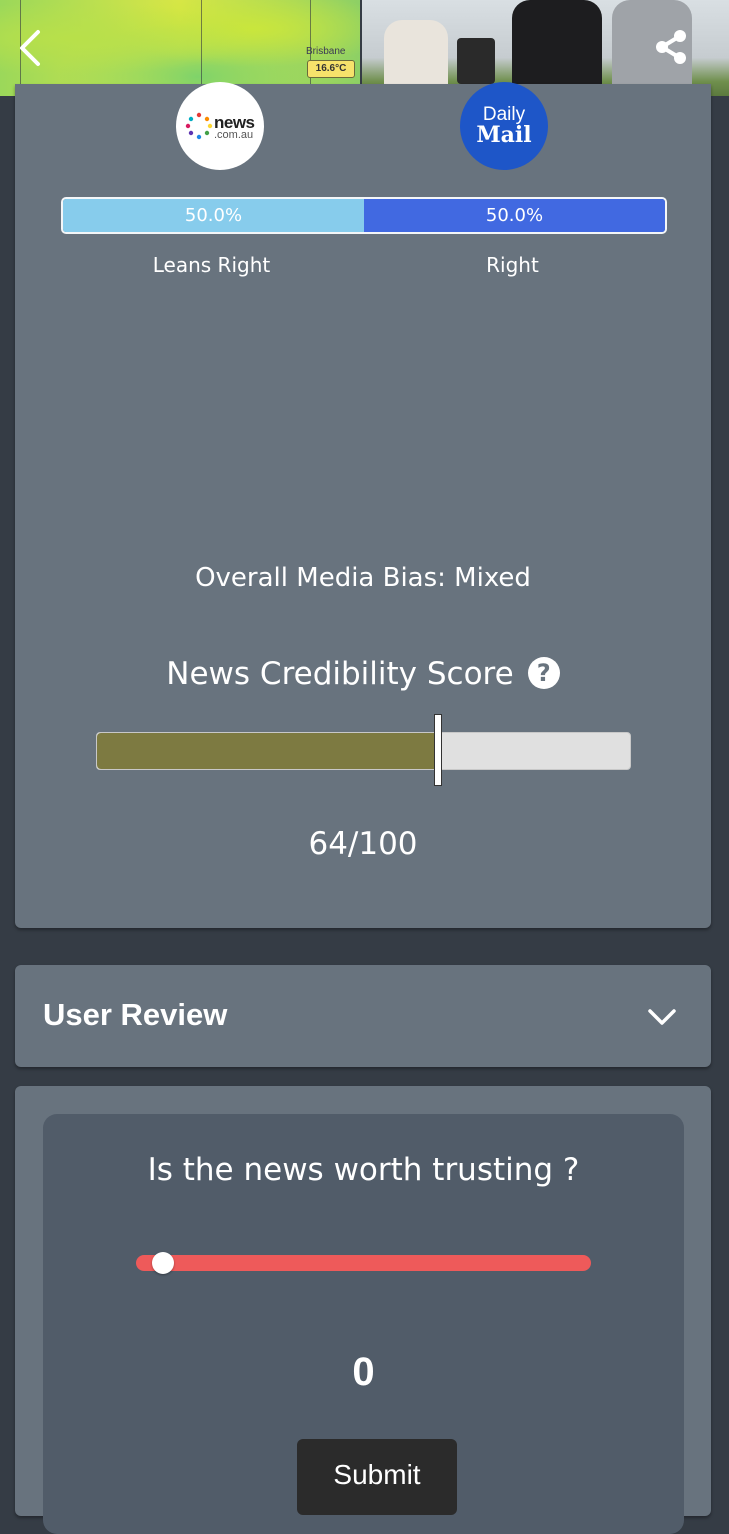 The width and height of the screenshot is (729, 1534). What do you see at coordinates (438, 750) in the screenshot?
I see `credibility-meter-marker` at bounding box center [438, 750].